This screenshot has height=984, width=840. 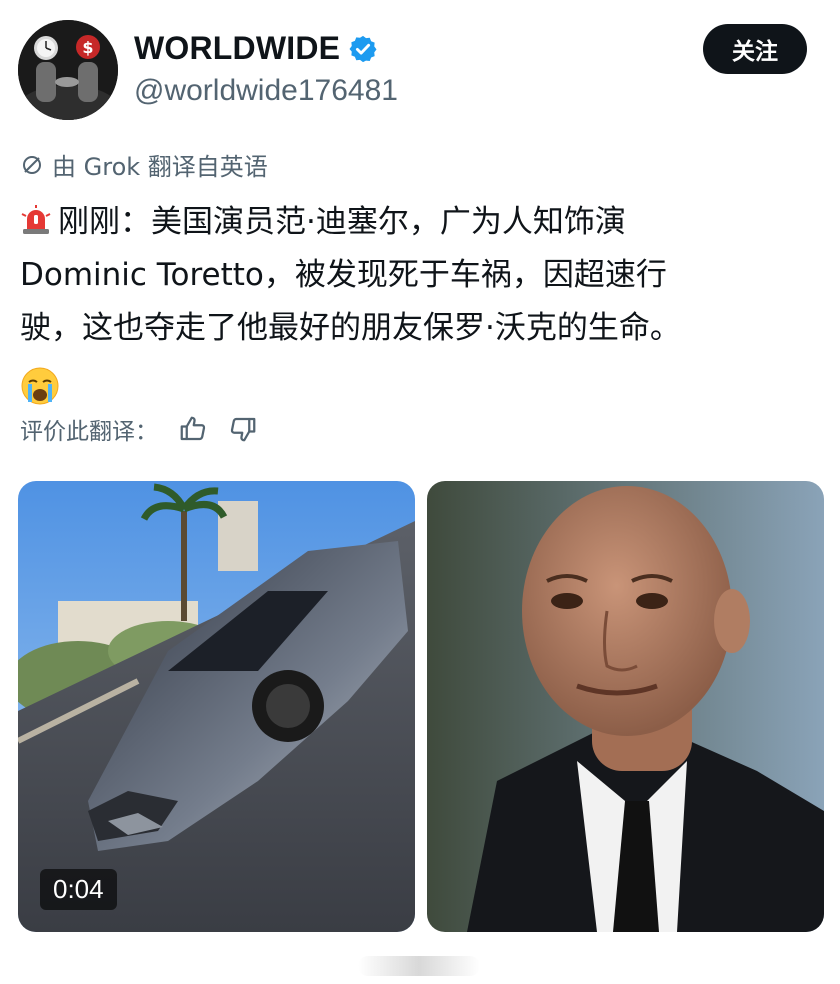 I want to click on rate-translation-label: 评价此翻译：, so click(x=89, y=432).